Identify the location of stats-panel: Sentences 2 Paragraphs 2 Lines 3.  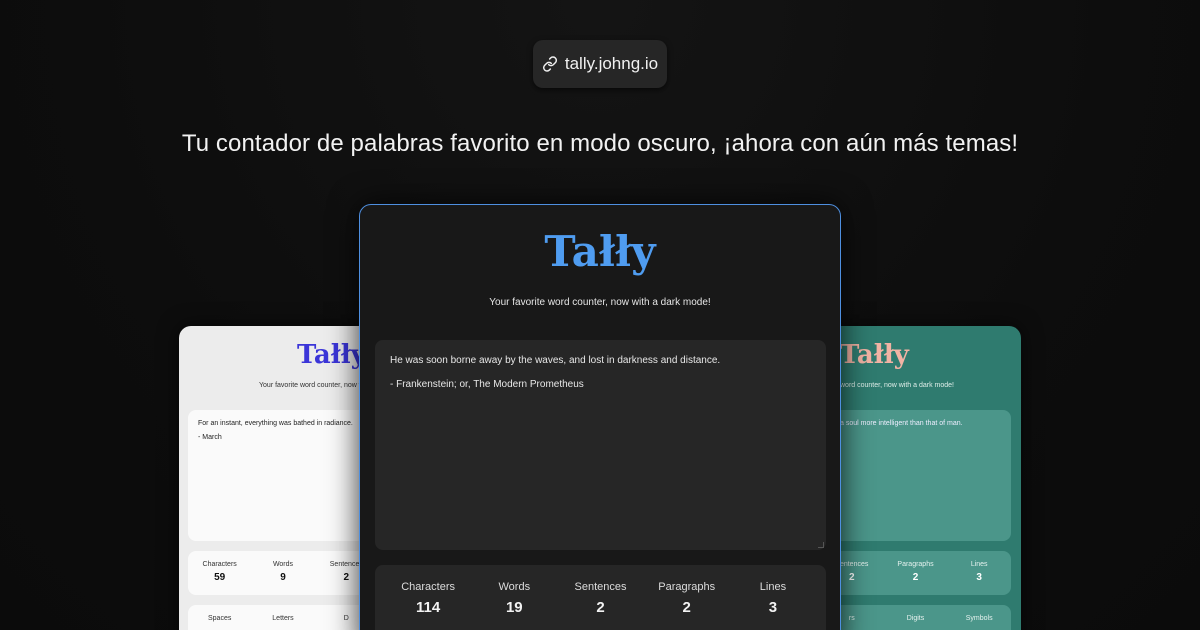
(915, 573).